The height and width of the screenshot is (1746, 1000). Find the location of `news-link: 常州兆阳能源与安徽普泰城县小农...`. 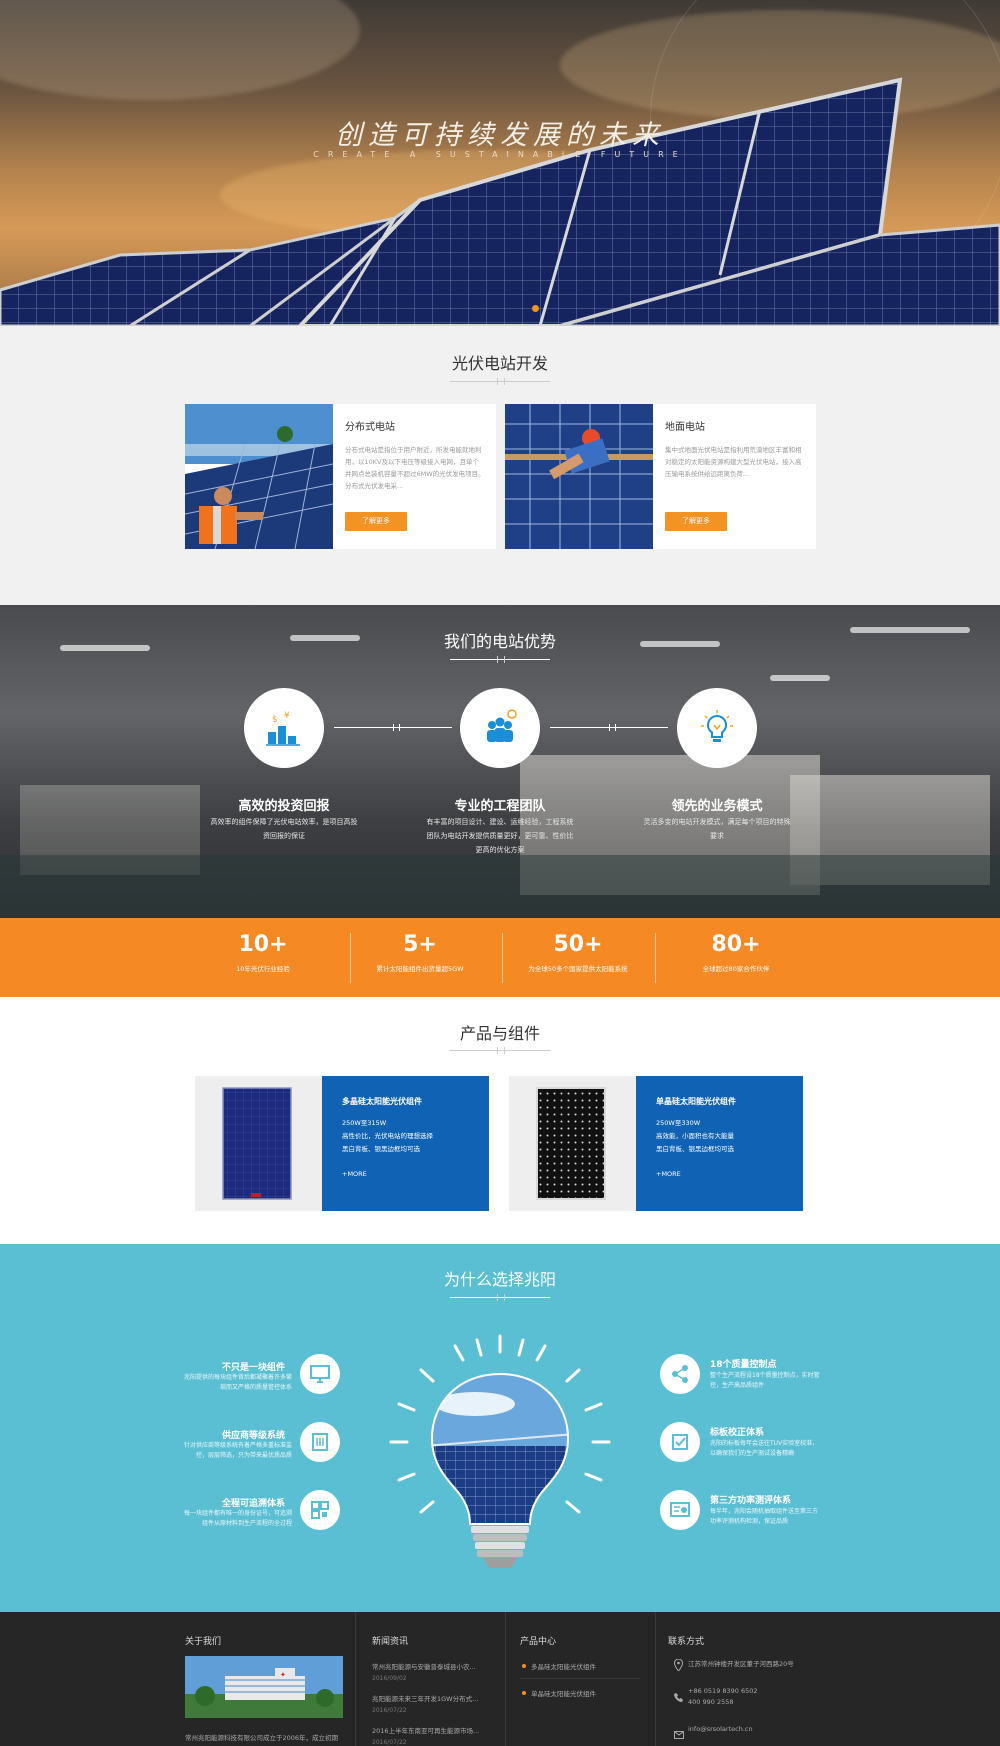

news-link: 常州兆阳能源与安徽普泰城县小农... is located at coordinates (424, 1666).